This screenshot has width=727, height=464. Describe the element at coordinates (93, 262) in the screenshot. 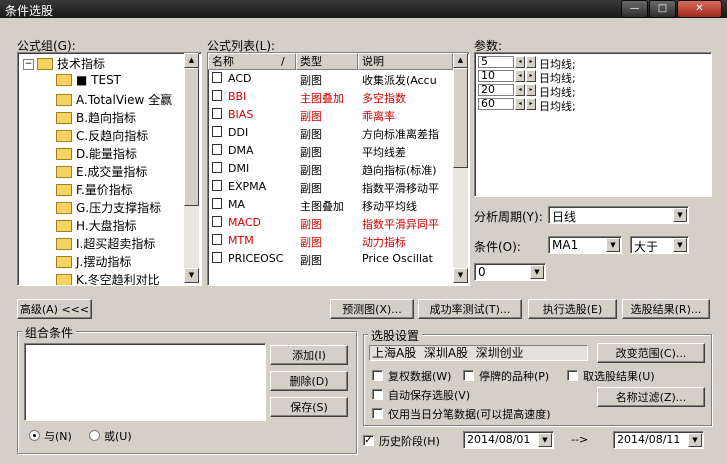

I see `tree-item: J.摆动指标` at that location.